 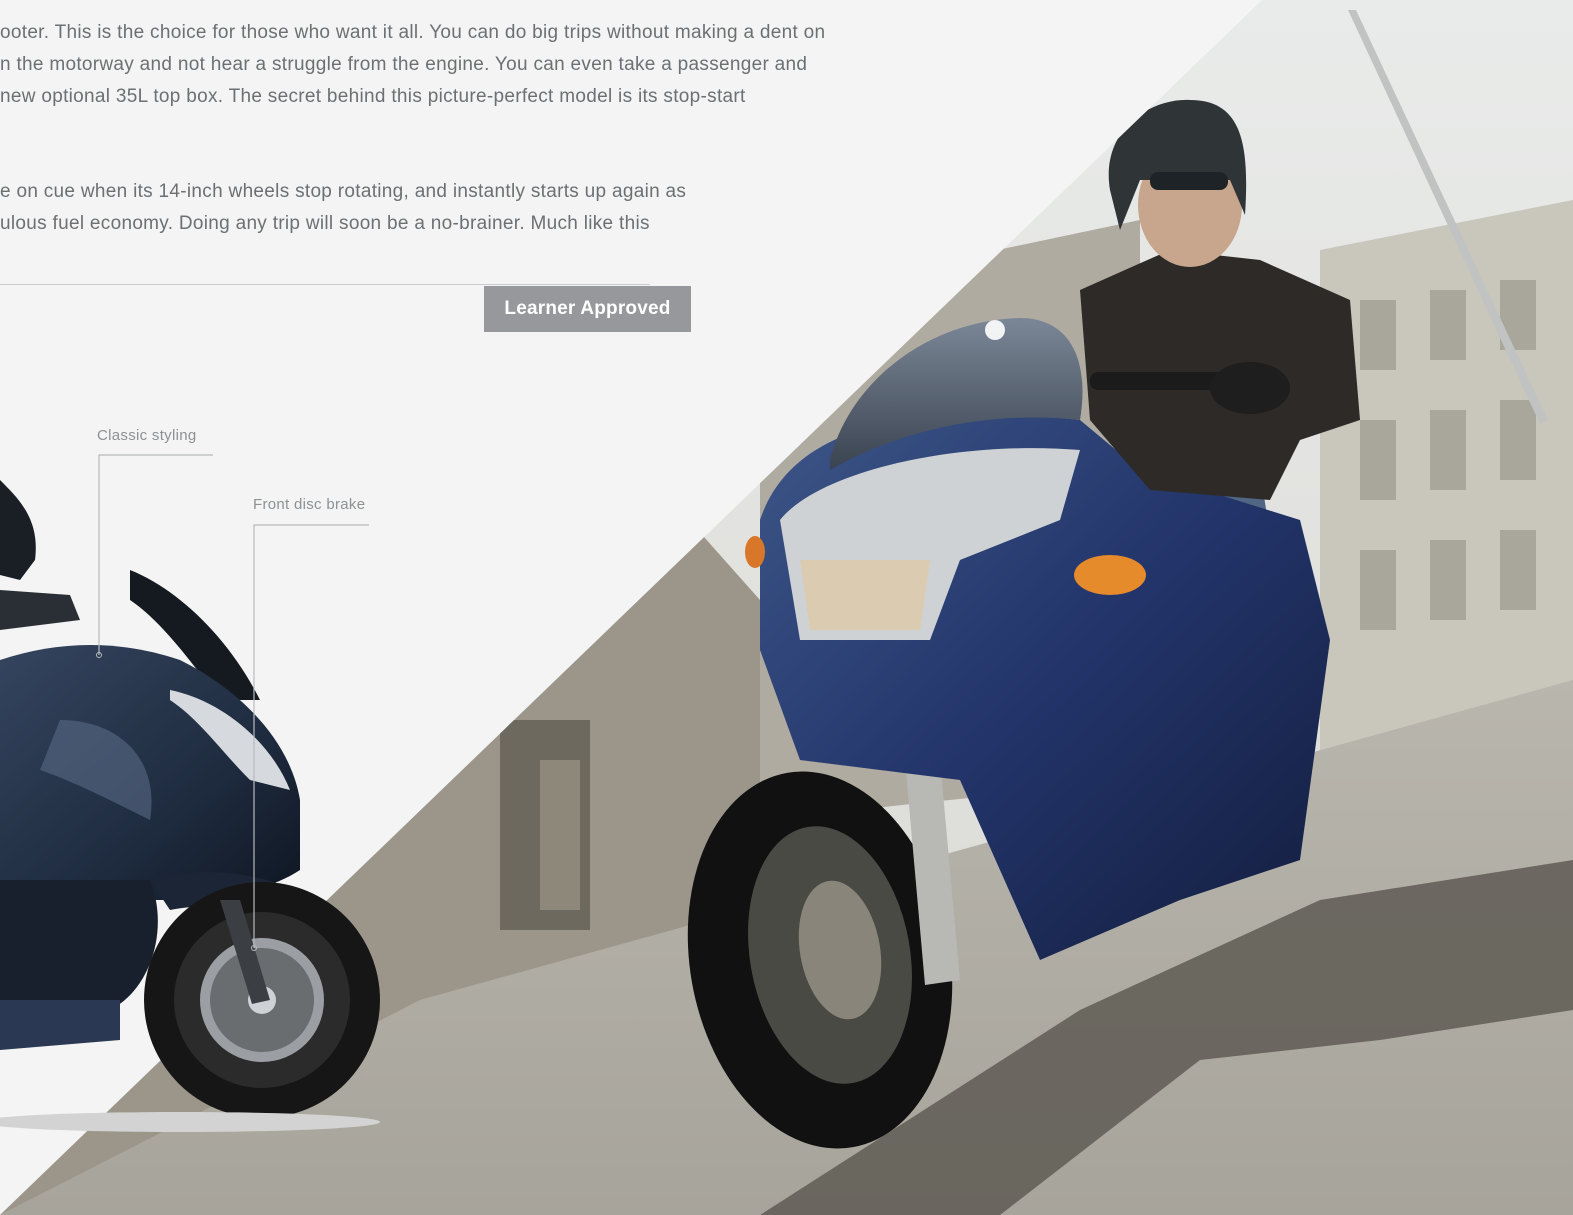 What do you see at coordinates (147, 435) in the screenshot?
I see `callout-classic-styling: Classic styling` at bounding box center [147, 435].